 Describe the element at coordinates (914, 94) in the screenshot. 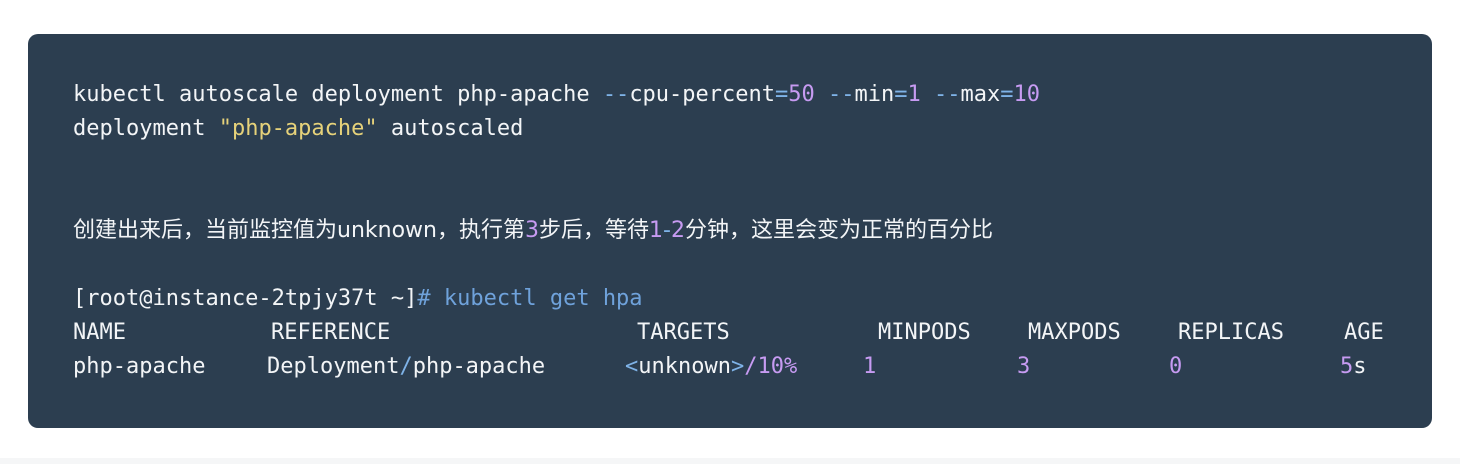

I see `min-value: 1` at that location.